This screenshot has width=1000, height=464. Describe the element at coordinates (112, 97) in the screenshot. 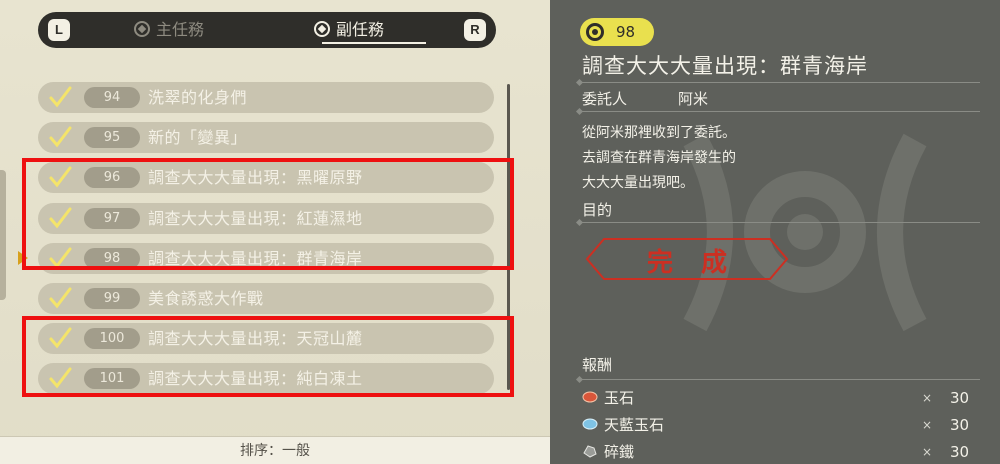

I see `quest-number: 94` at that location.